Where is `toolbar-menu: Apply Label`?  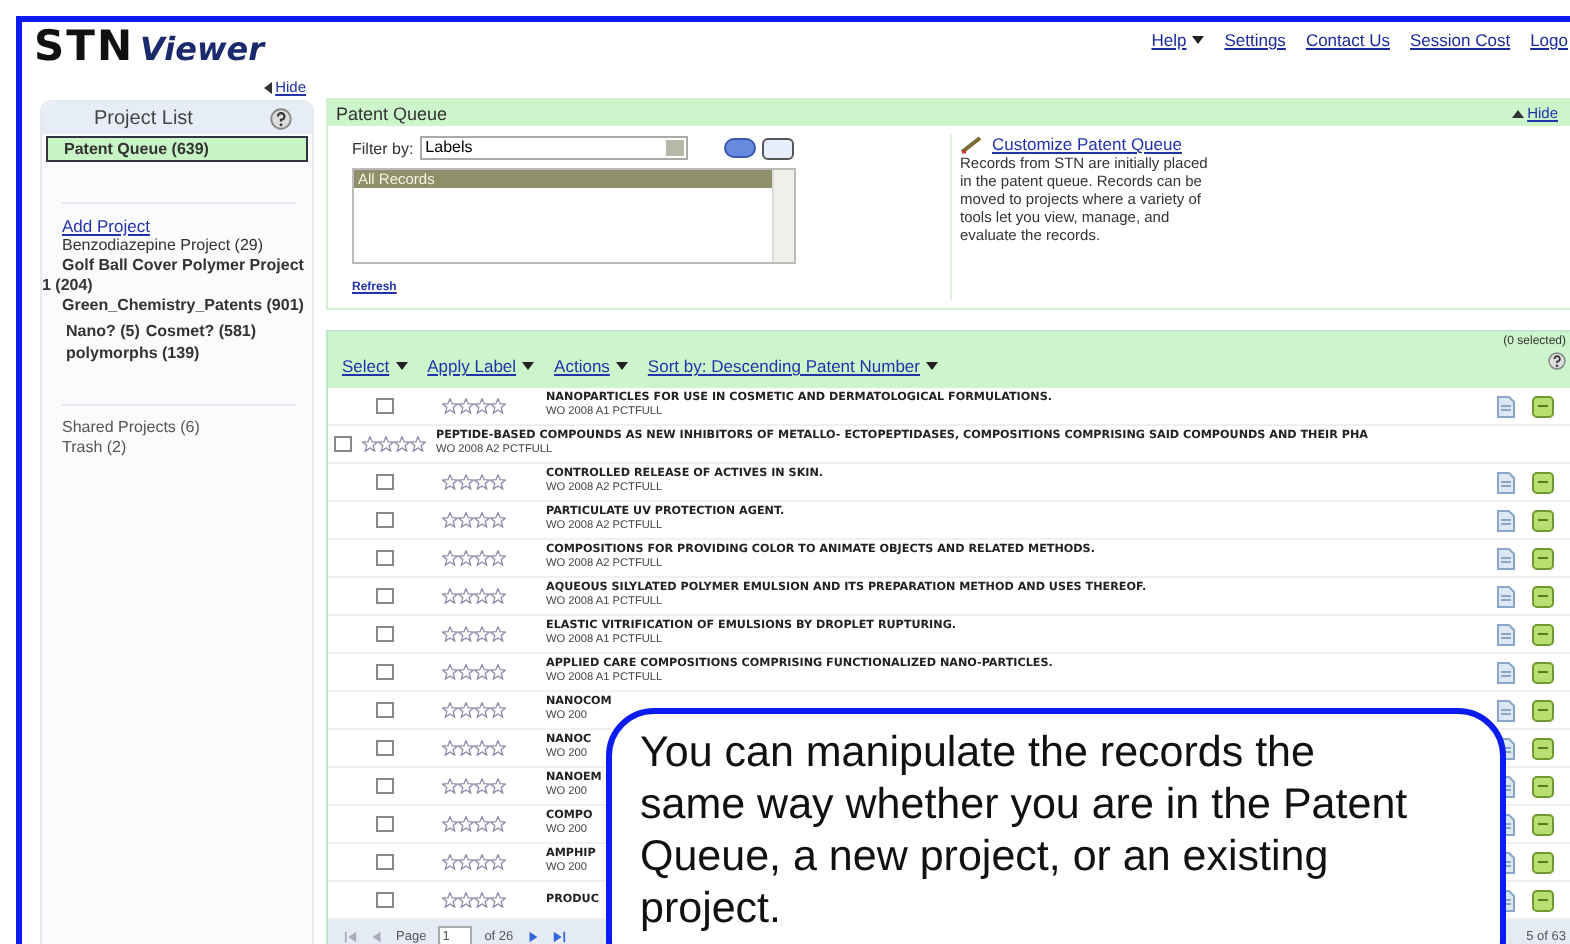
toolbar-menu: Apply Label is located at coordinates (481, 366).